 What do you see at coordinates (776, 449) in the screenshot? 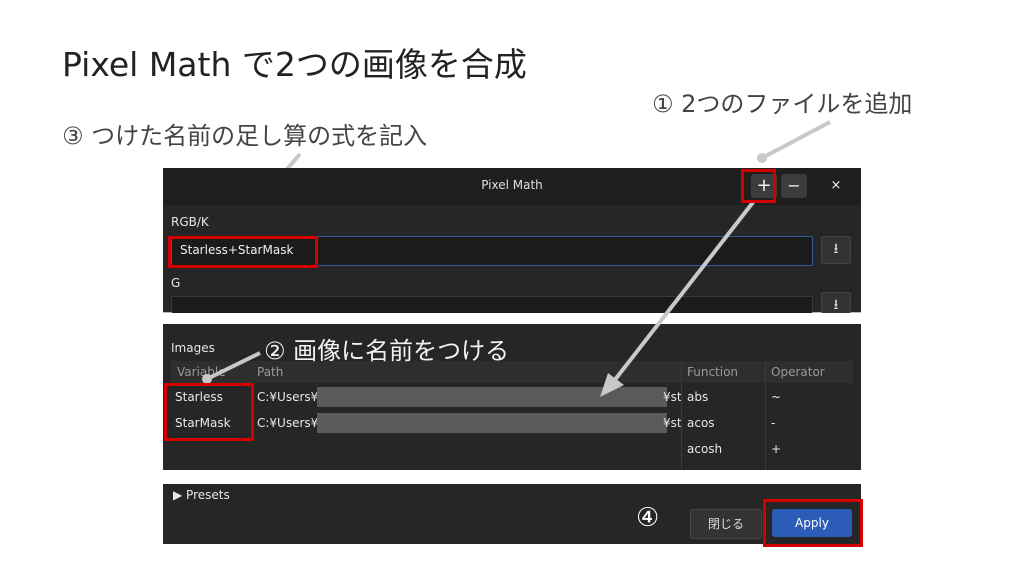
I see `operator-item: +` at bounding box center [776, 449].